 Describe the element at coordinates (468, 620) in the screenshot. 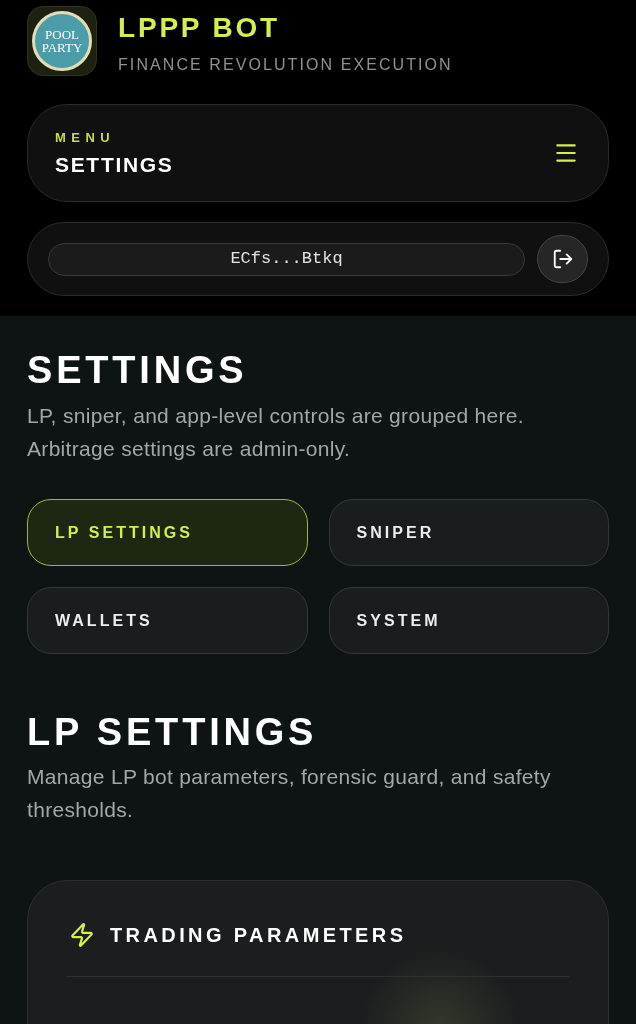

I see `settings-tab: SYSTEM` at that location.